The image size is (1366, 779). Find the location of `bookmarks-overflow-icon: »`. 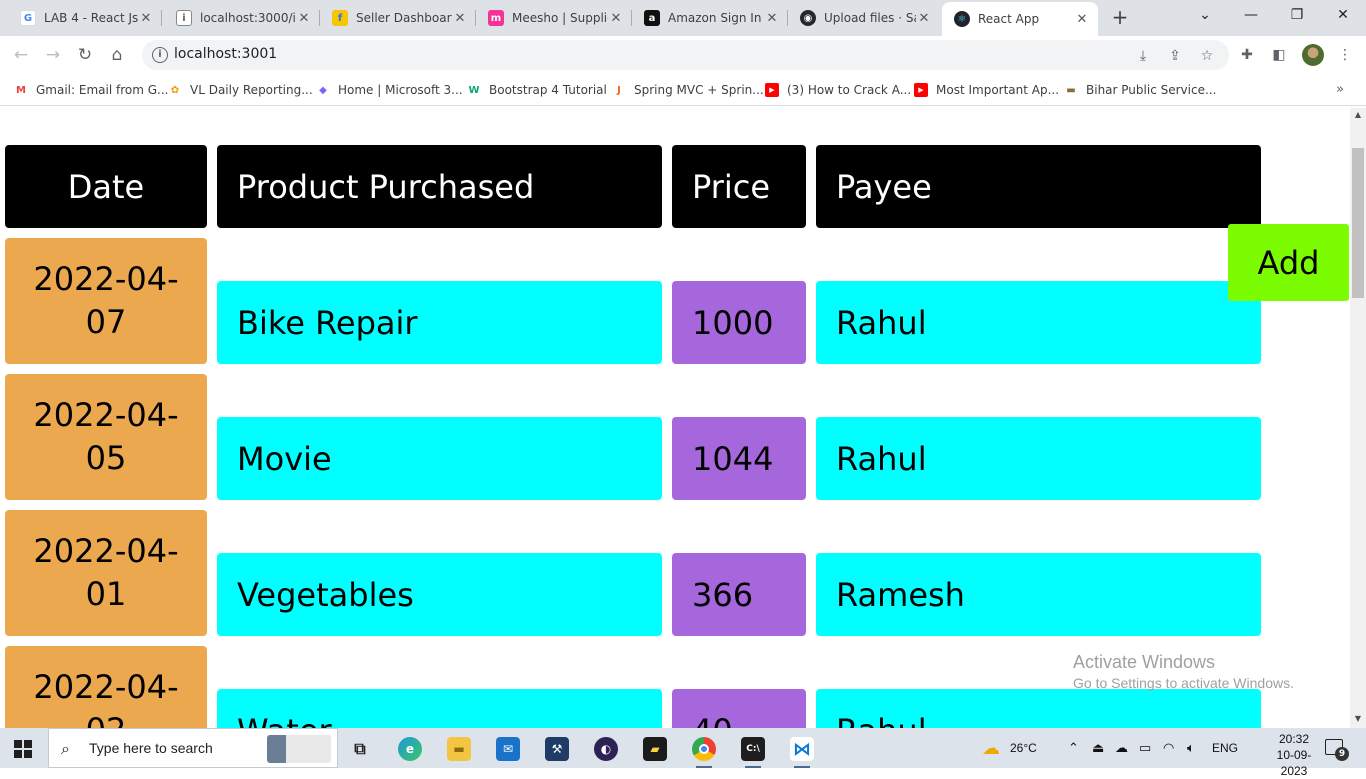

bookmarks-overflow-icon: » is located at coordinates (1340, 89).